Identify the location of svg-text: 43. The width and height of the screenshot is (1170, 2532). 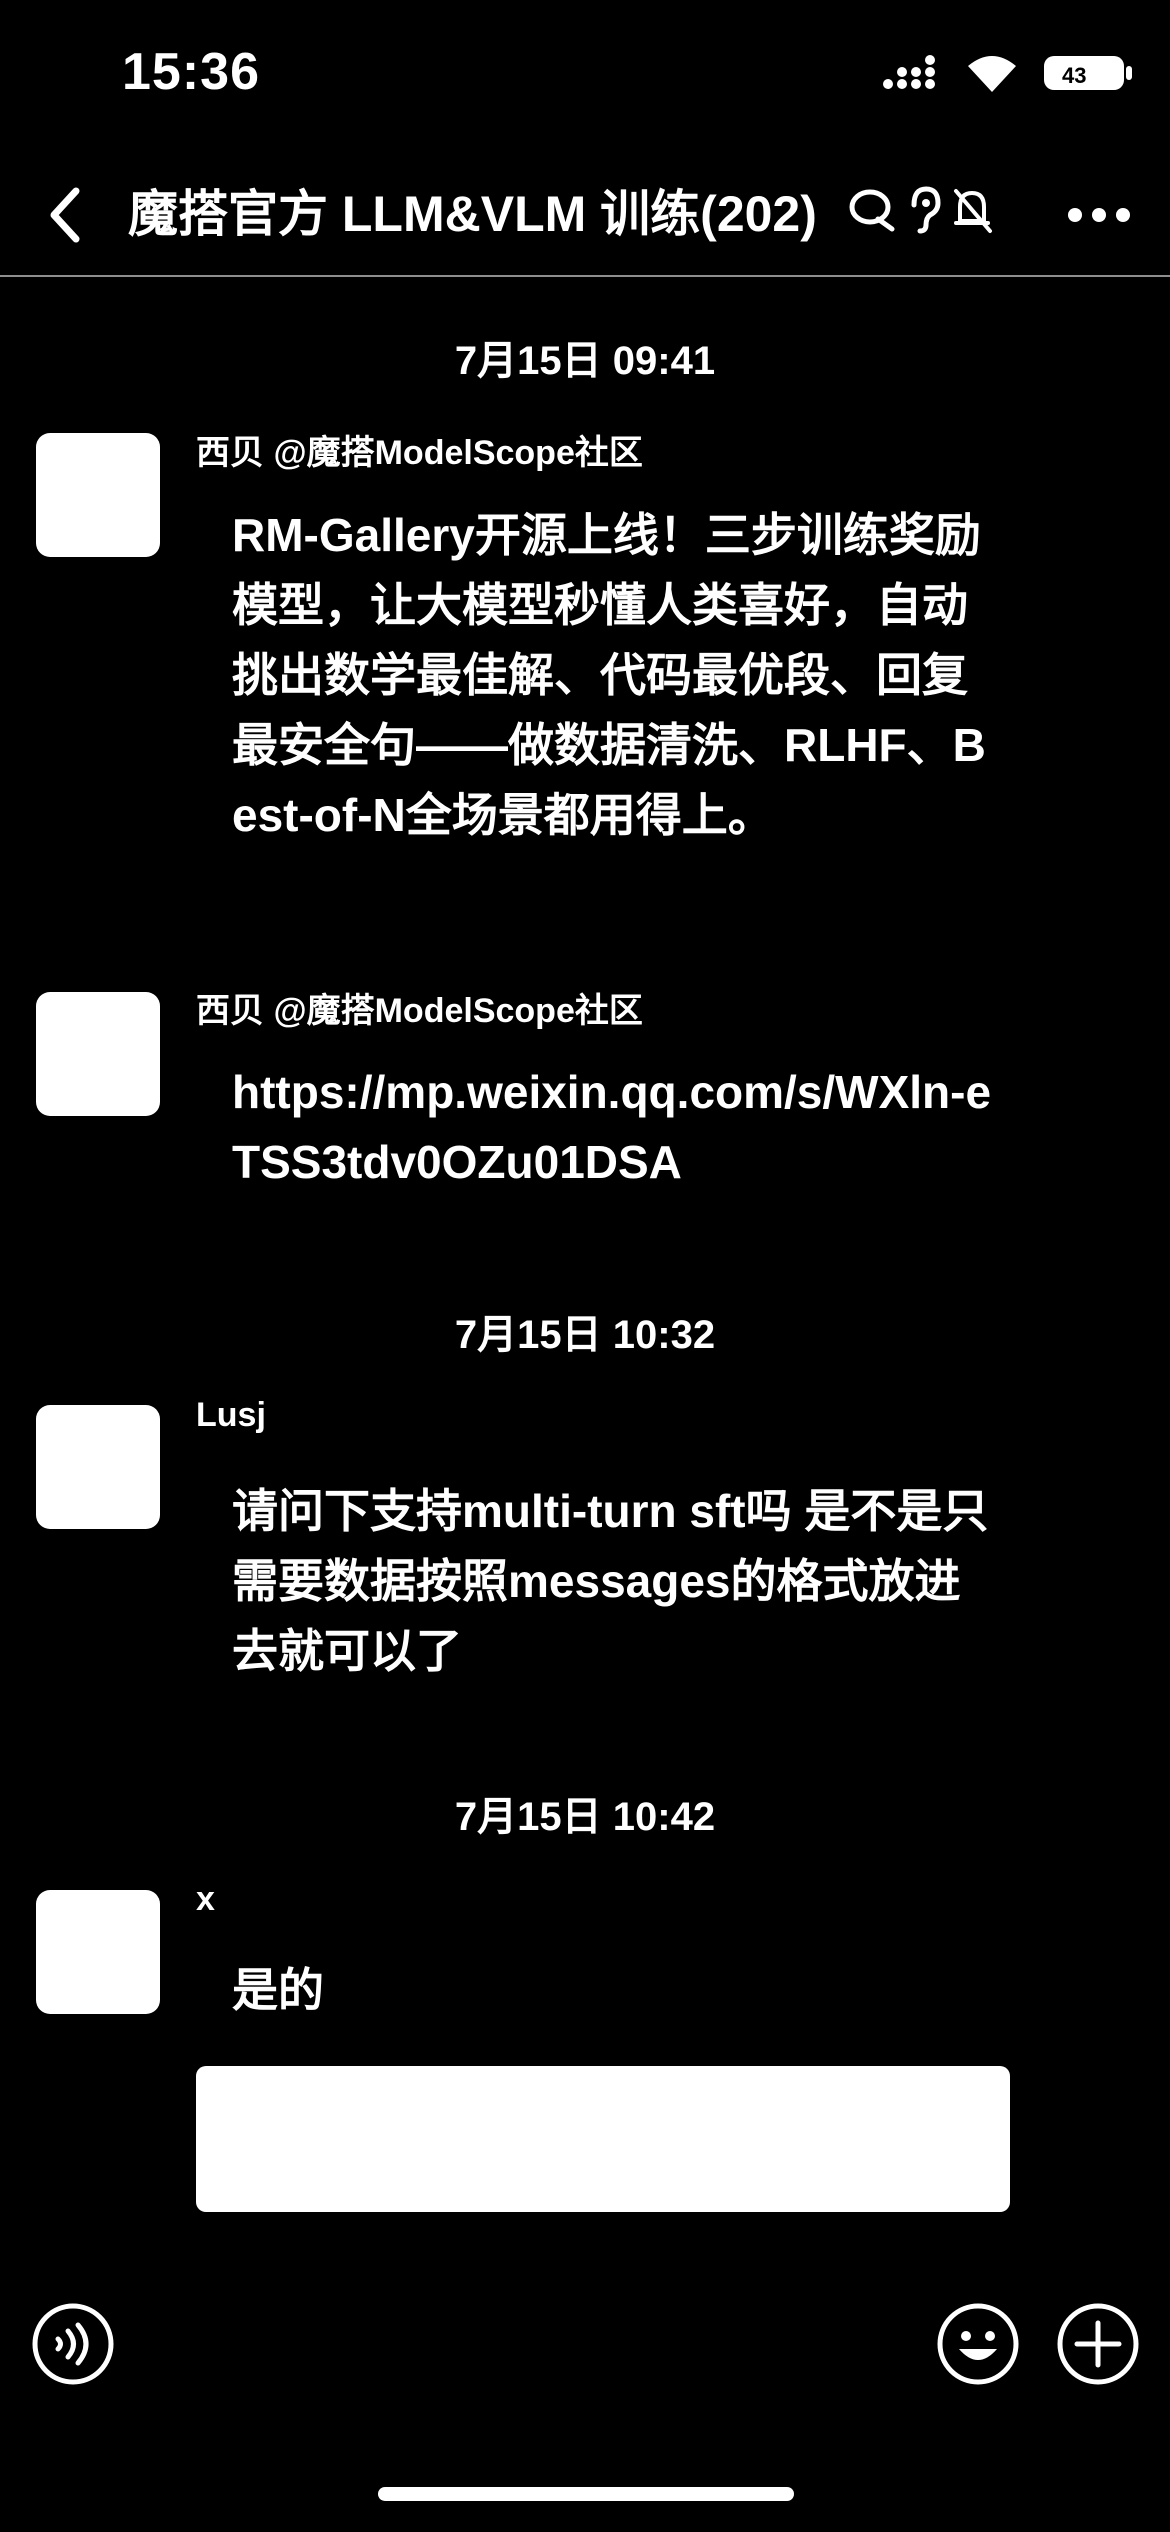
(1074, 75).